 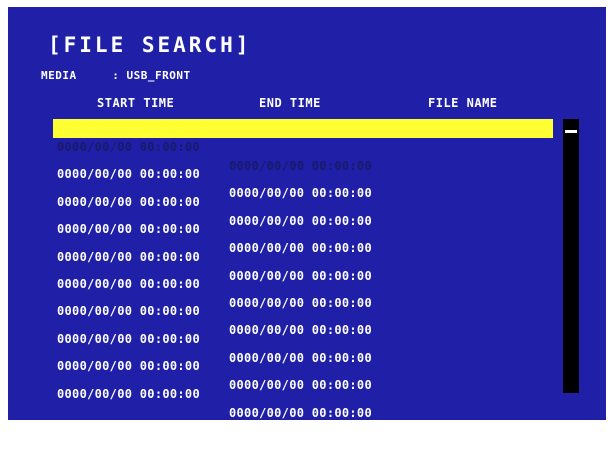 What do you see at coordinates (136, 103) in the screenshot?
I see `column-header-start-time: START TIME` at bounding box center [136, 103].